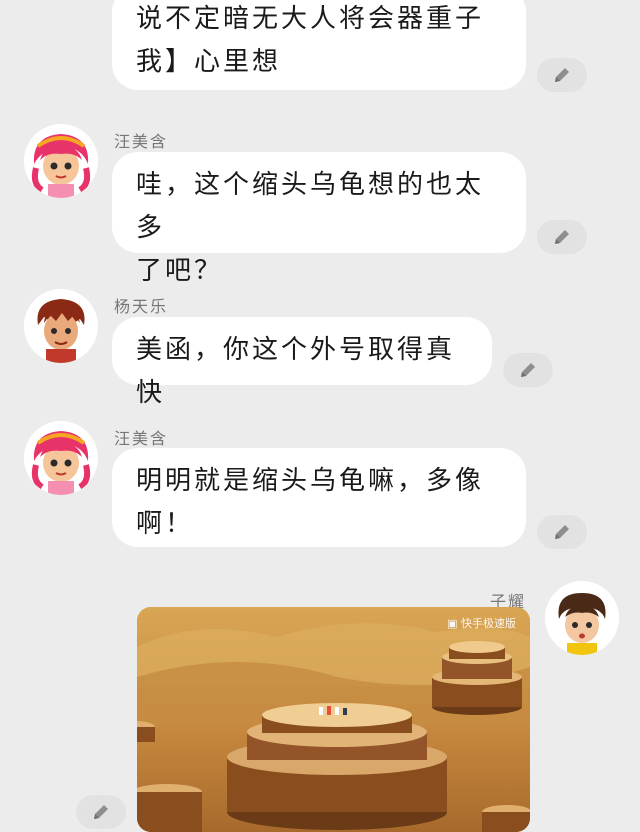 Image resolution: width=640 pixels, height=832 pixels. I want to click on message-line: 哇，这个缩头乌龟想的也太多, so click(310, 206).